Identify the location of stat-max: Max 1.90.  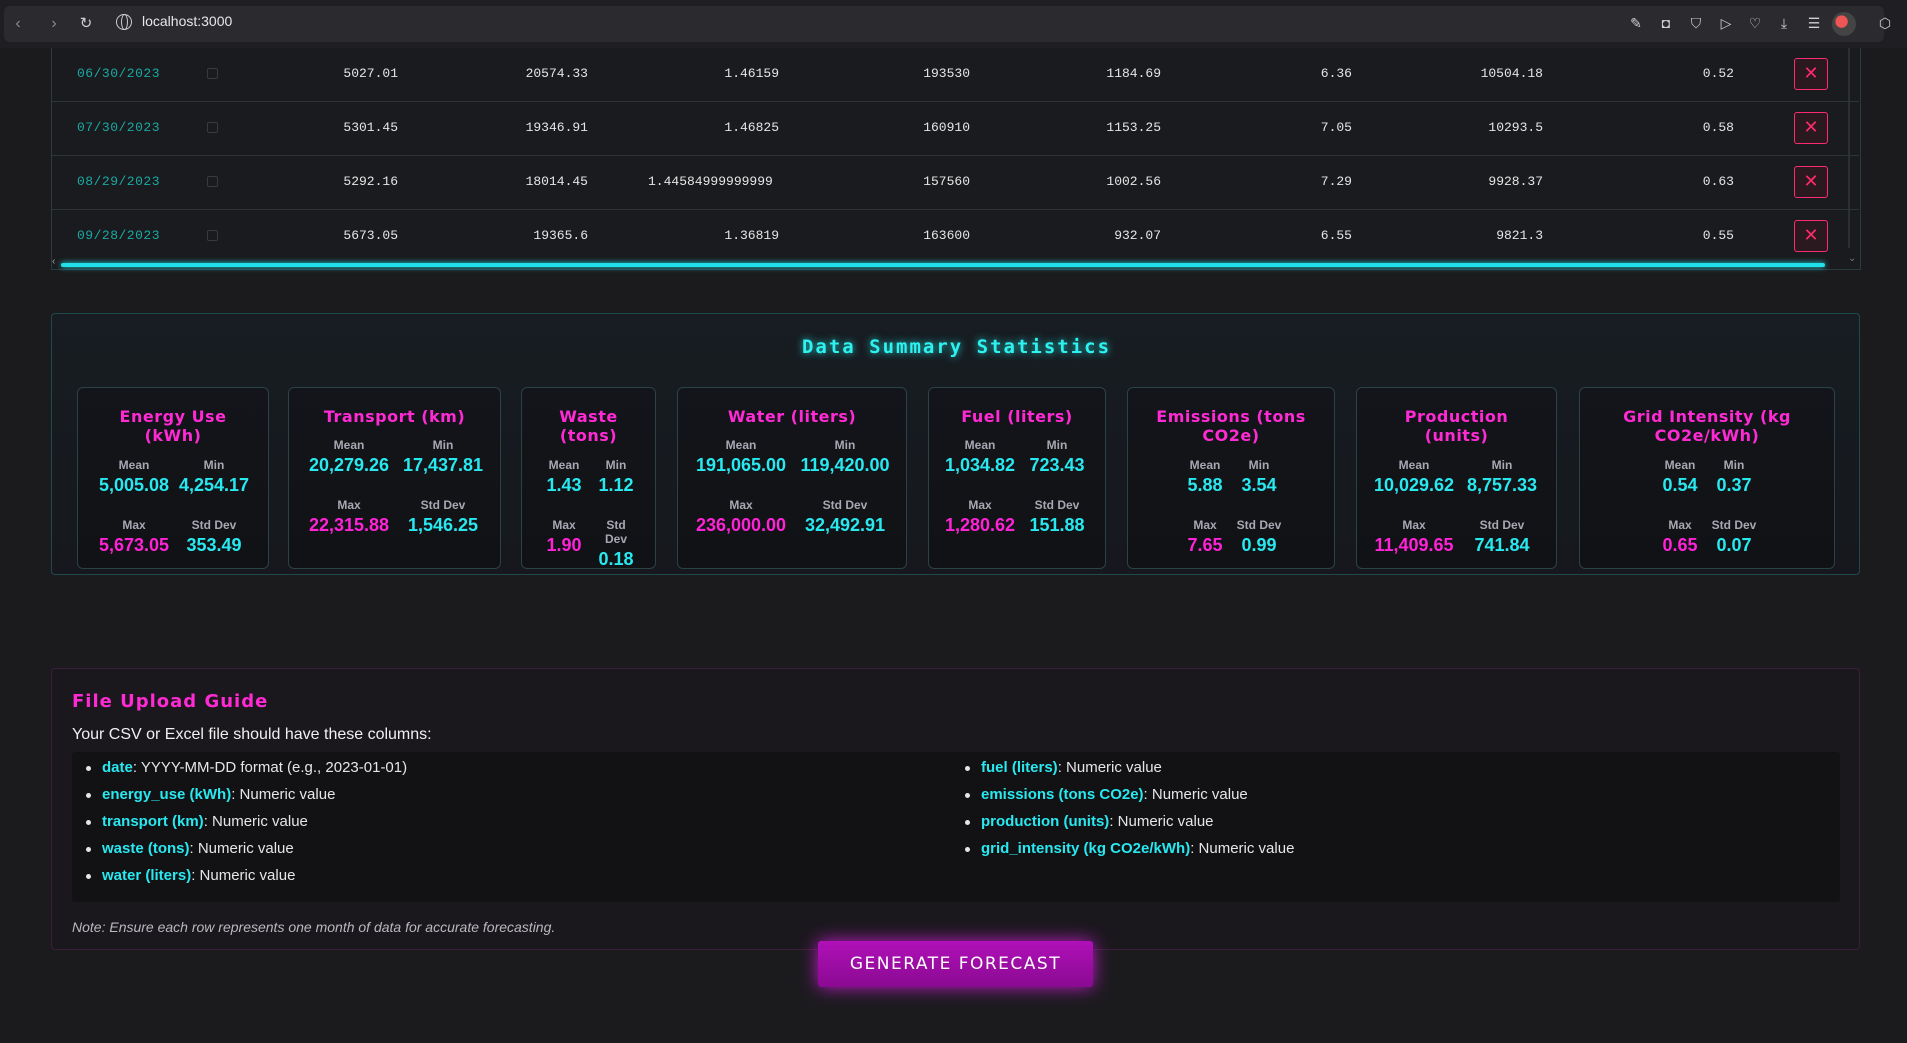
(564, 536).